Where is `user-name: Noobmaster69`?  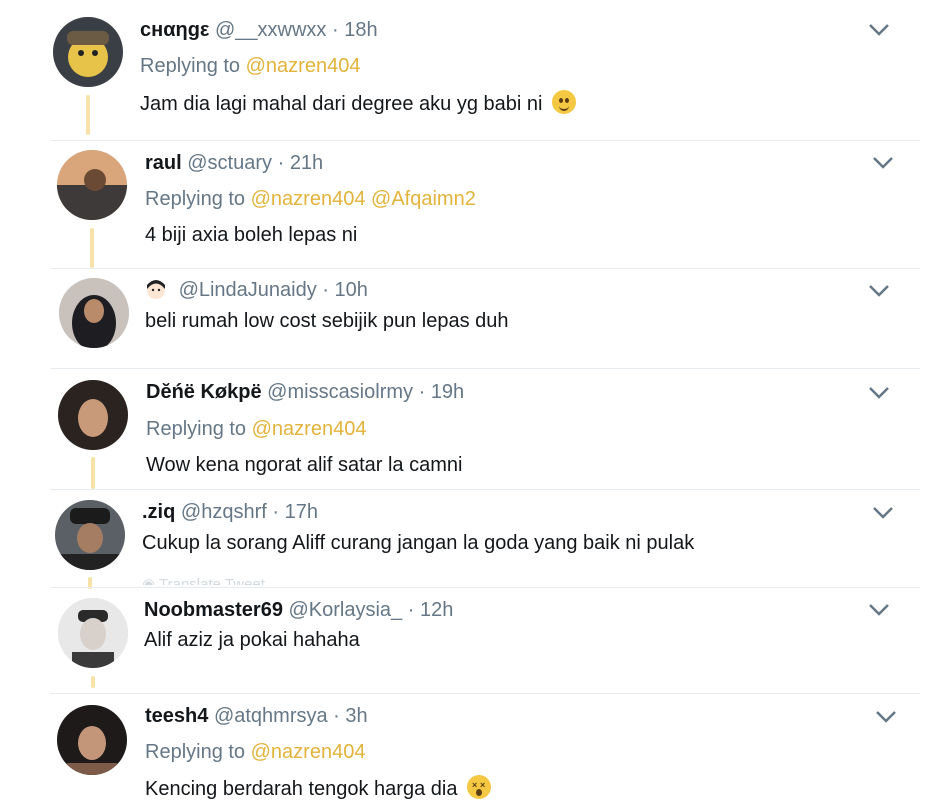 user-name: Noobmaster69 is located at coordinates (213, 610).